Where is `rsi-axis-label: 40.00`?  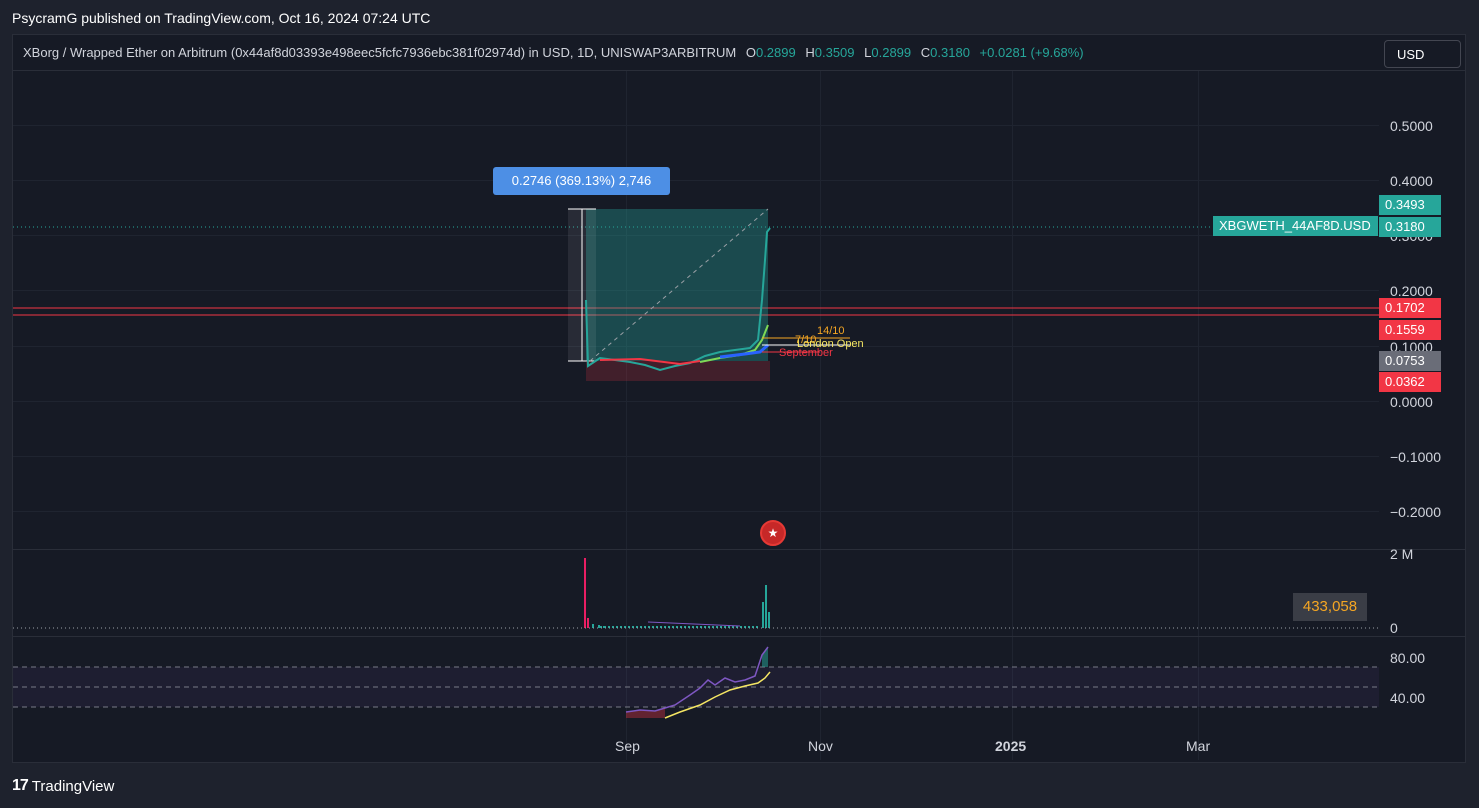 rsi-axis-label: 40.00 is located at coordinates (1408, 698).